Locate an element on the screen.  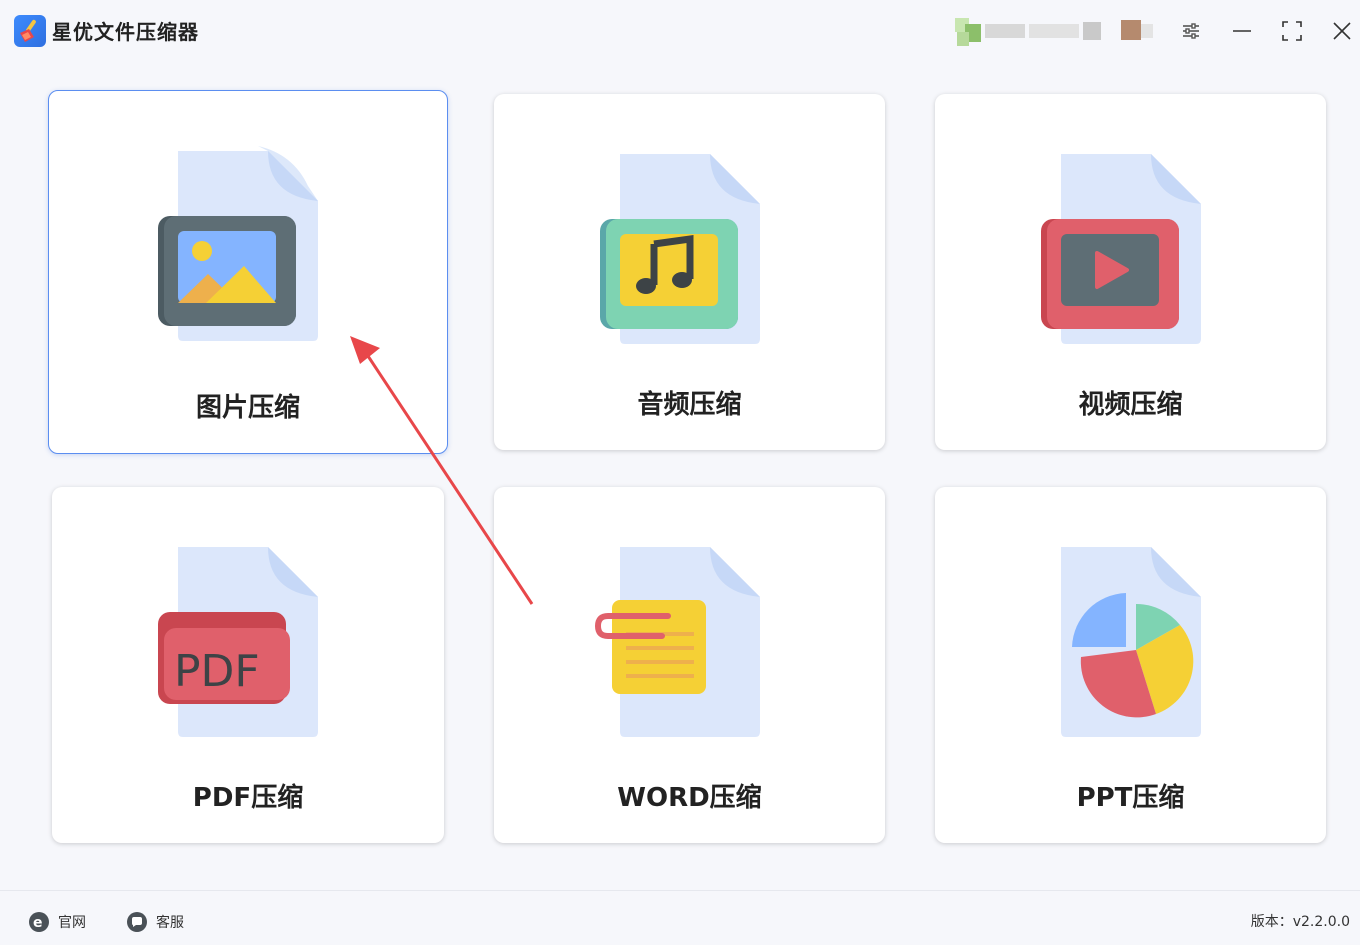
close-icon is located at coordinates (1342, 31).